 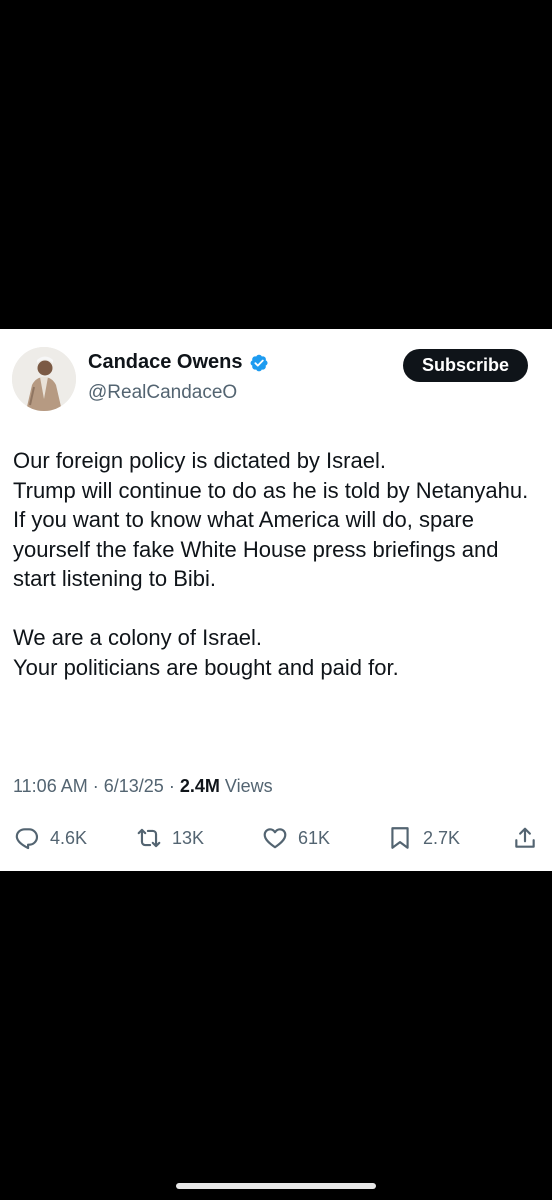 What do you see at coordinates (248, 786) in the screenshot?
I see `views-label: Views` at bounding box center [248, 786].